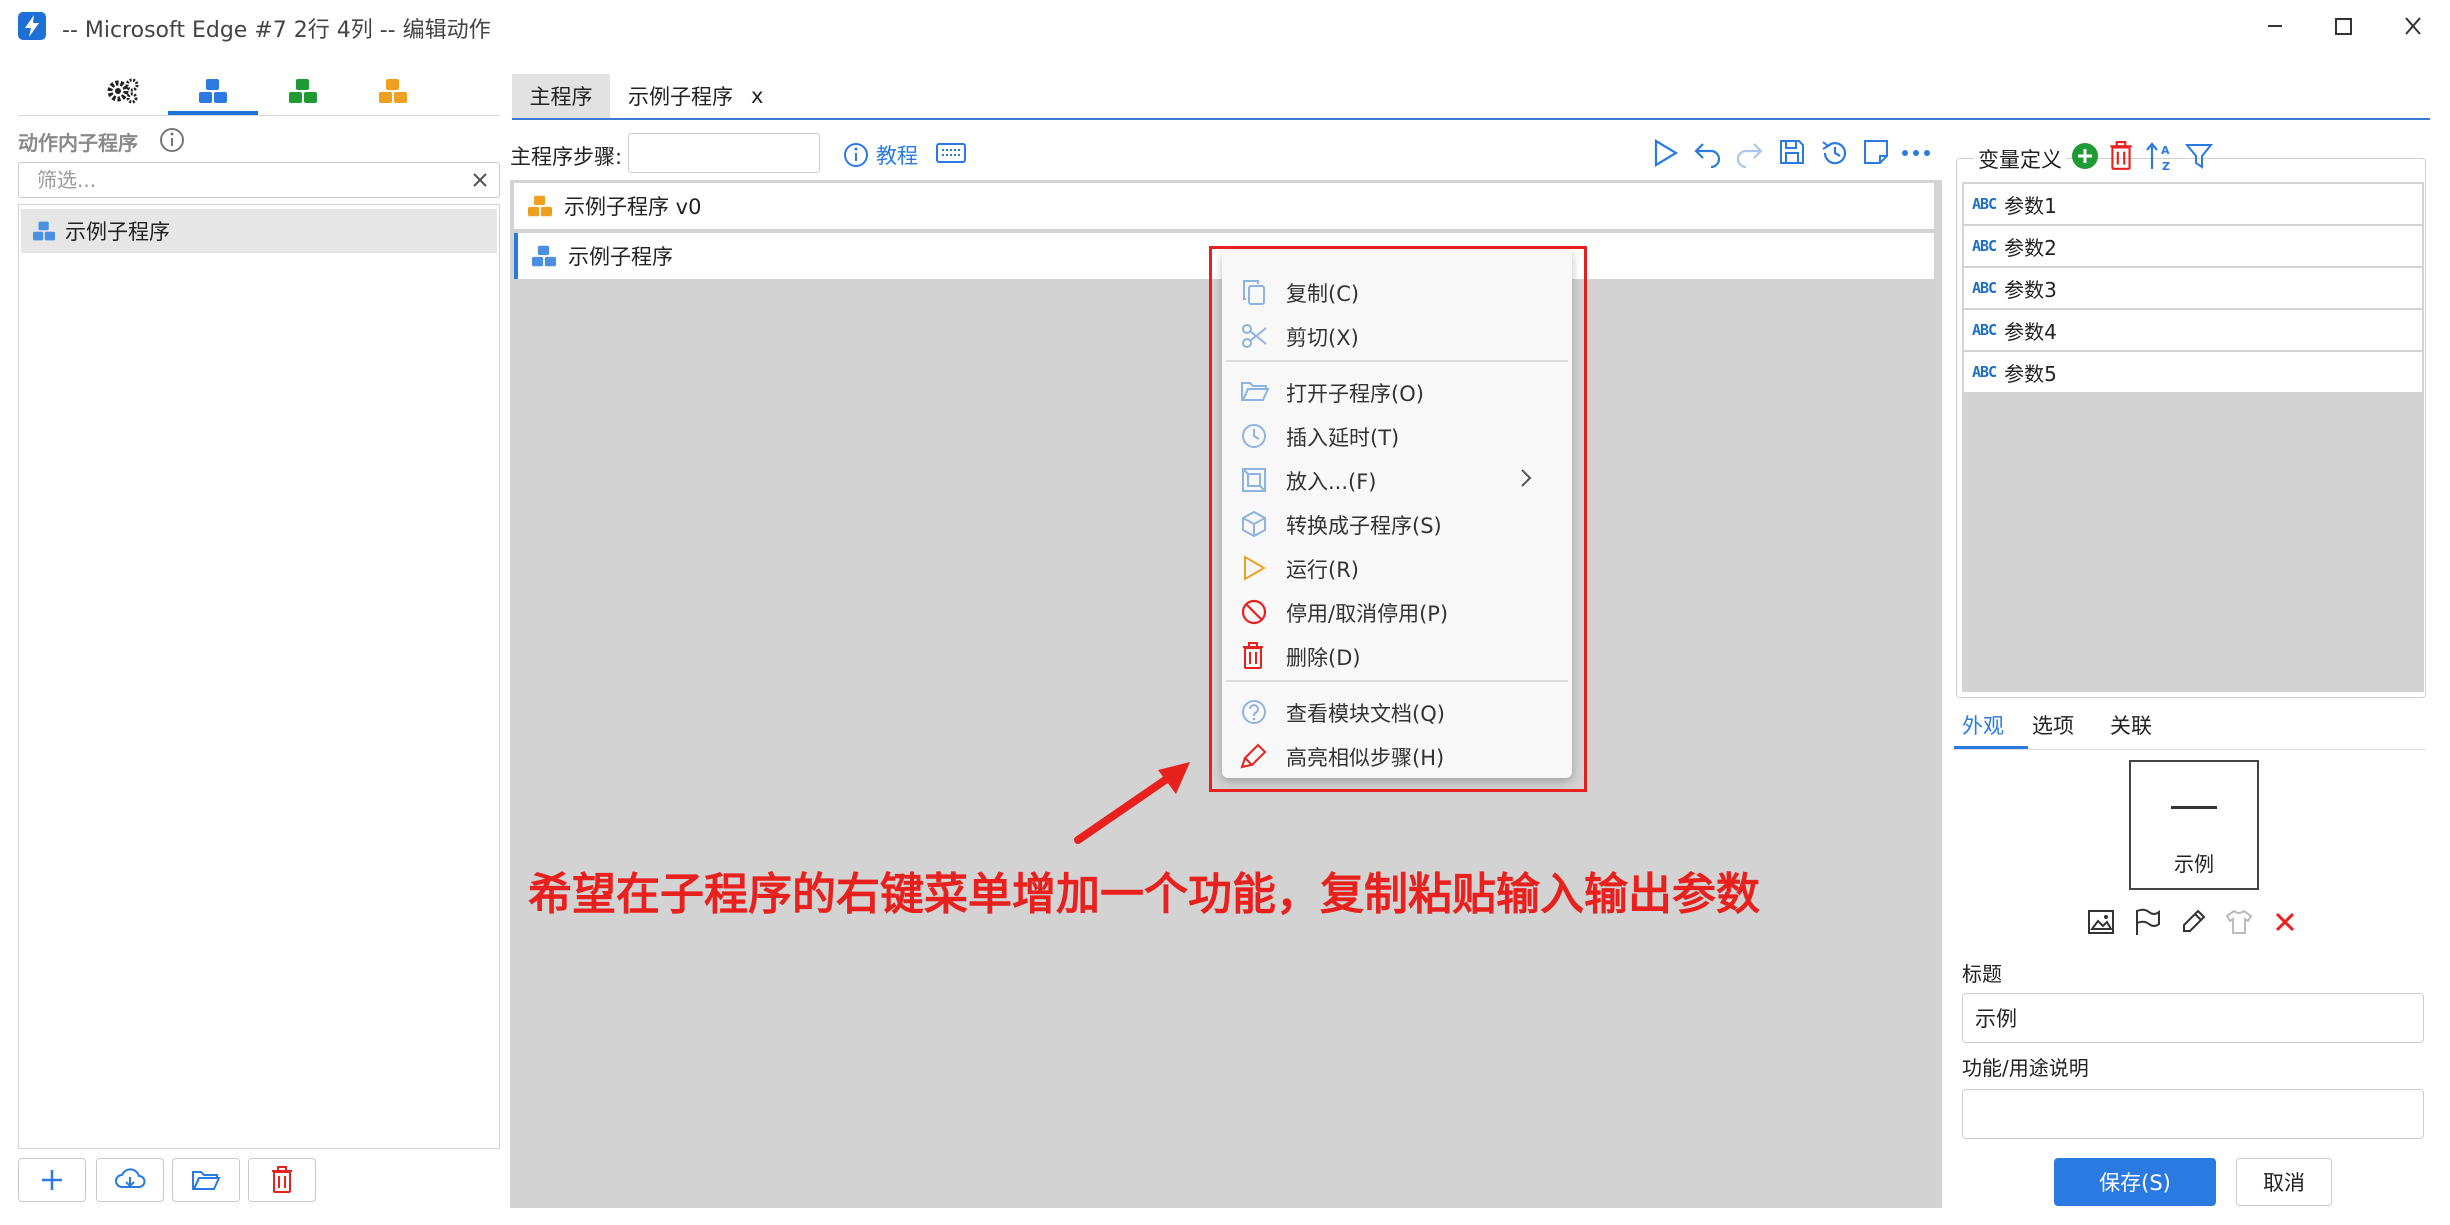  I want to click on variable-name: 参数1, so click(2030, 205).